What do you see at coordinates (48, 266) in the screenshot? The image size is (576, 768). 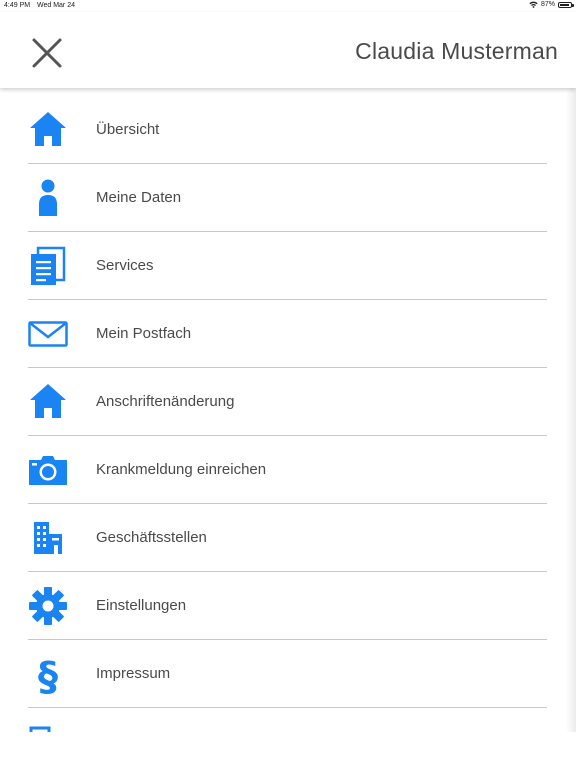 I see `documents-icon` at bounding box center [48, 266].